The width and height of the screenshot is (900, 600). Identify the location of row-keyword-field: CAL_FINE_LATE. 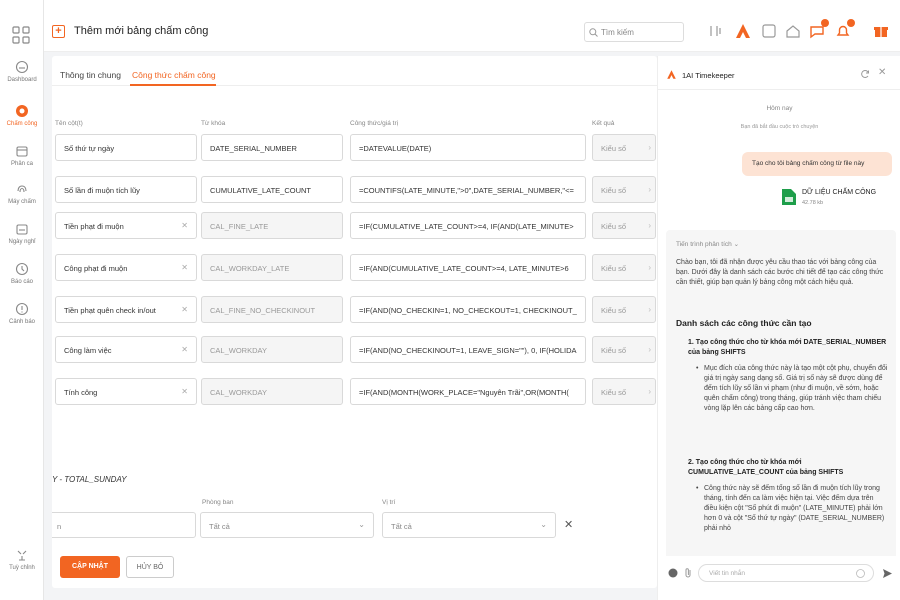
(272, 225).